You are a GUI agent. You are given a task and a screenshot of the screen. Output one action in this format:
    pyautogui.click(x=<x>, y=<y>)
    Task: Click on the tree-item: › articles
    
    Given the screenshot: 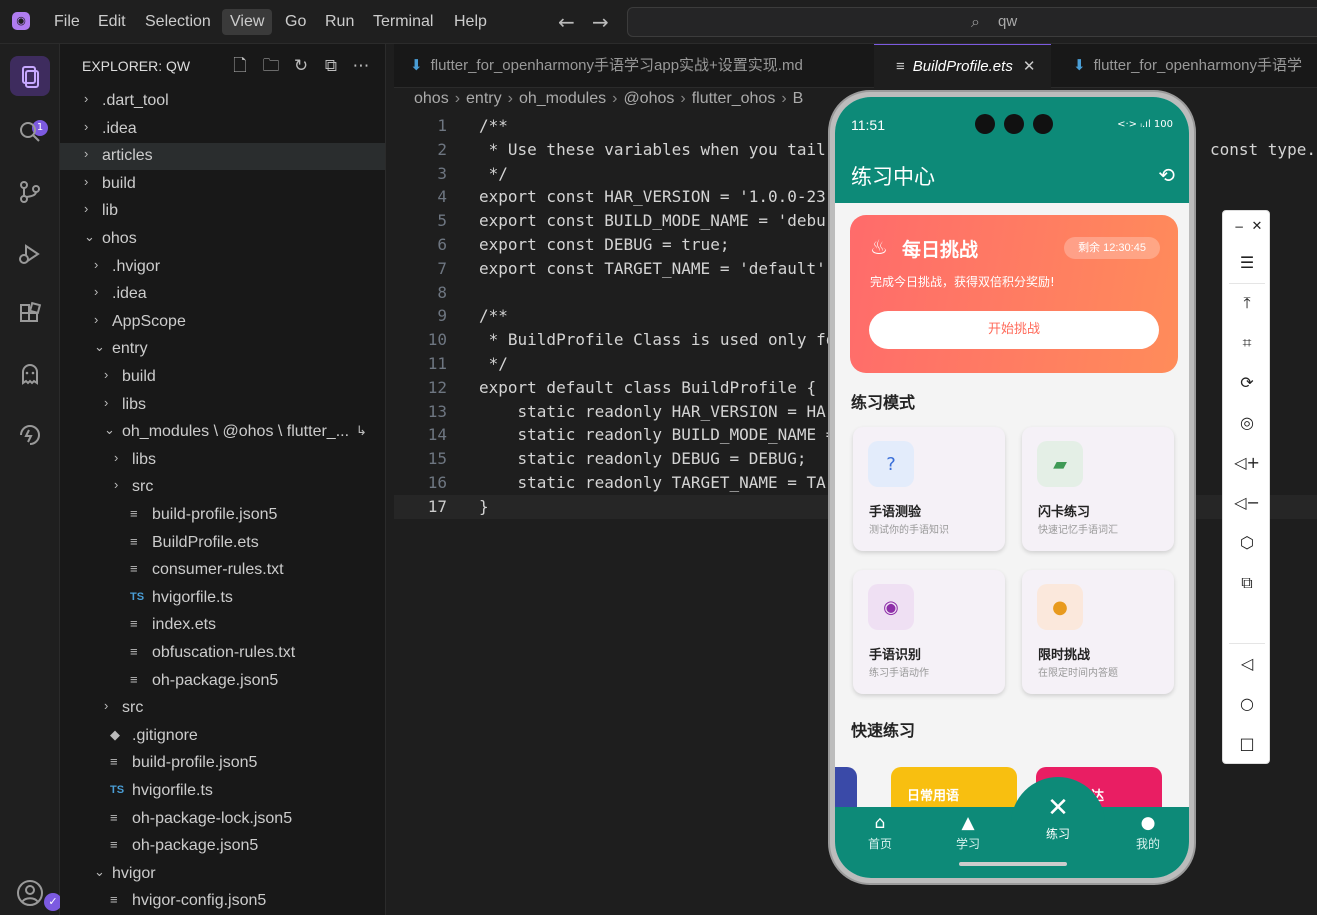 What is the action you would take?
    pyautogui.click(x=222, y=157)
    